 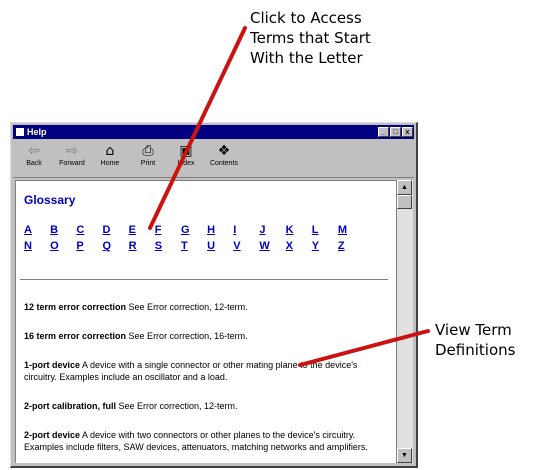 I want to click on letter-link: C, so click(x=89, y=232).